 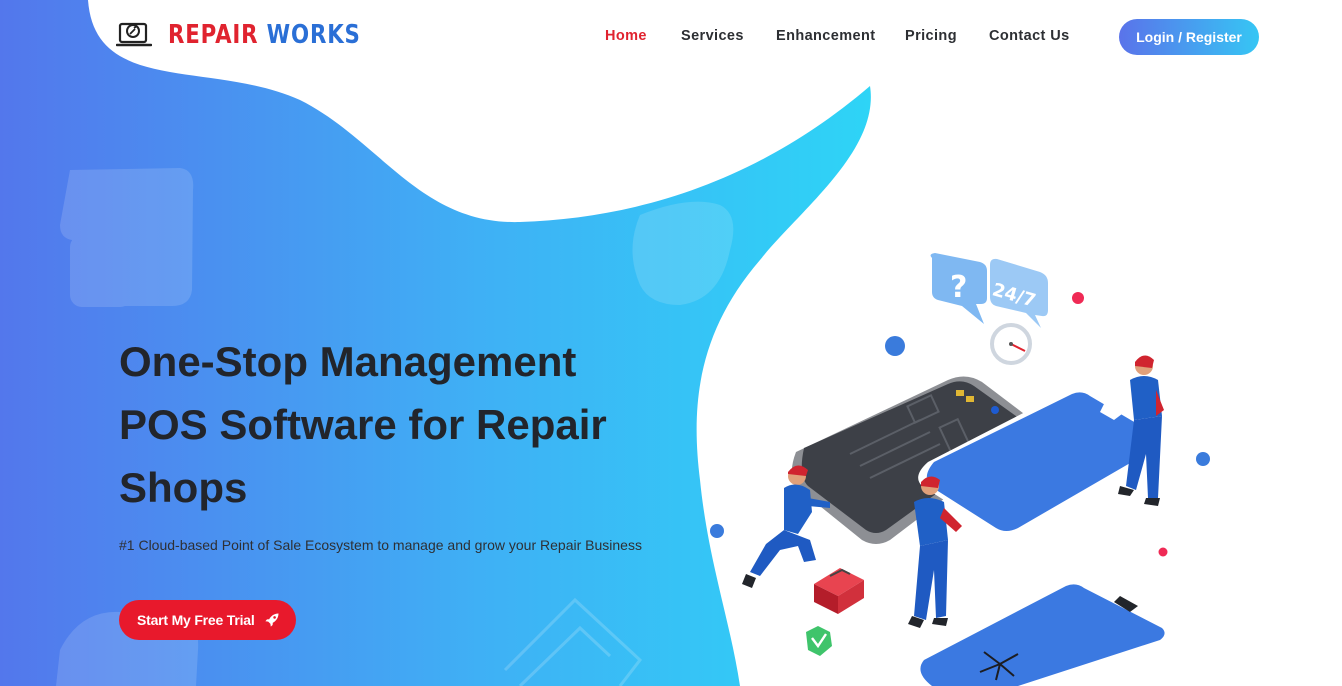 I want to click on nav-enhancement: Enhancement, so click(x=825, y=36).